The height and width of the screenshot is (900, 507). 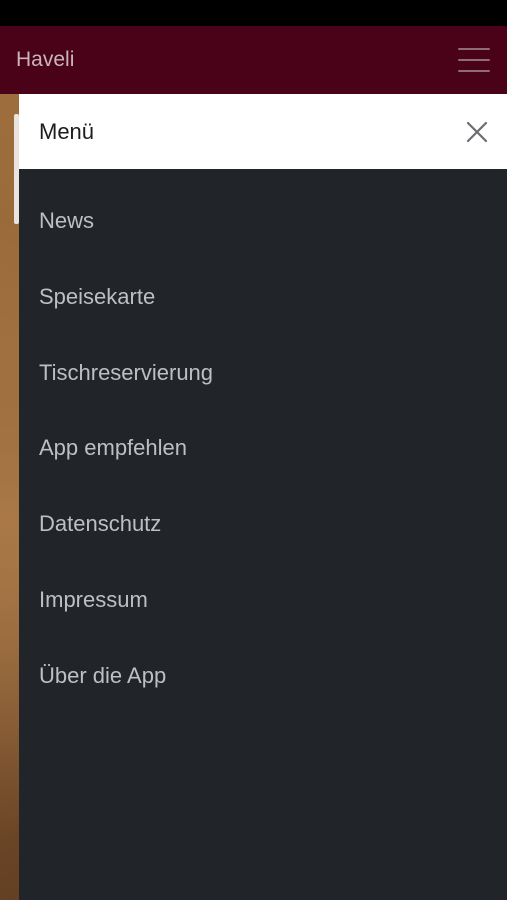 What do you see at coordinates (67, 131) in the screenshot?
I see `drawer-title: Menü` at bounding box center [67, 131].